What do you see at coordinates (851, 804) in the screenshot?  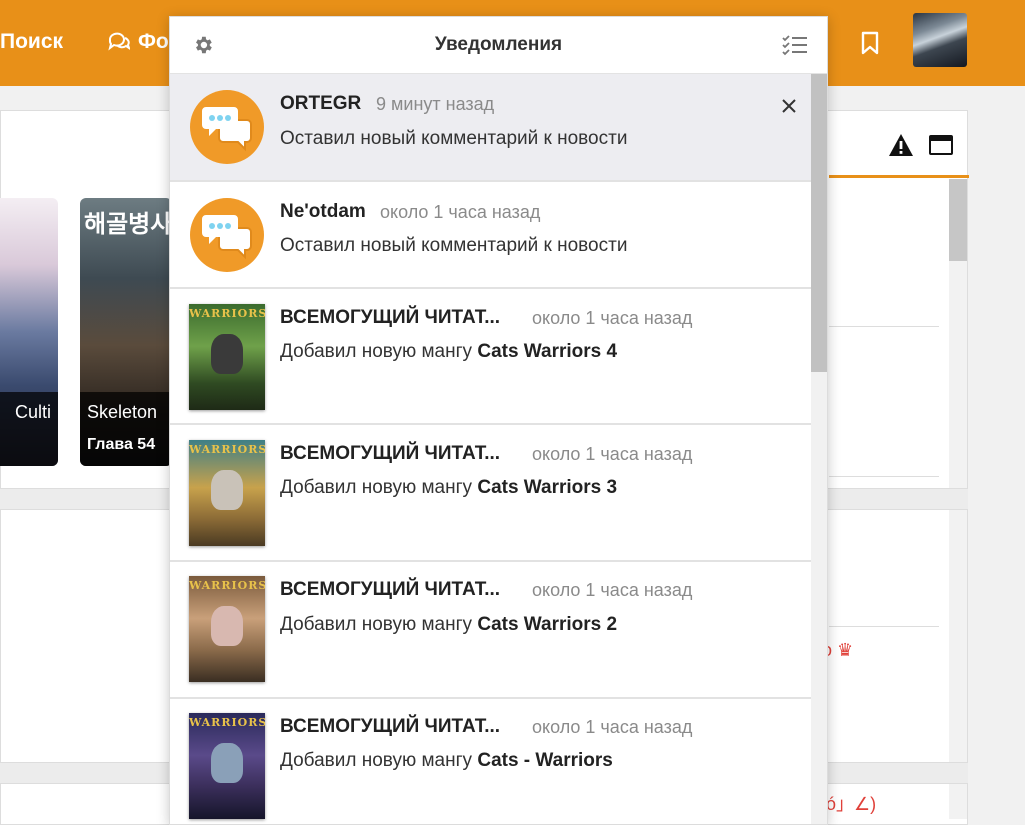 I see `comment-snippet: ó」∠)` at bounding box center [851, 804].